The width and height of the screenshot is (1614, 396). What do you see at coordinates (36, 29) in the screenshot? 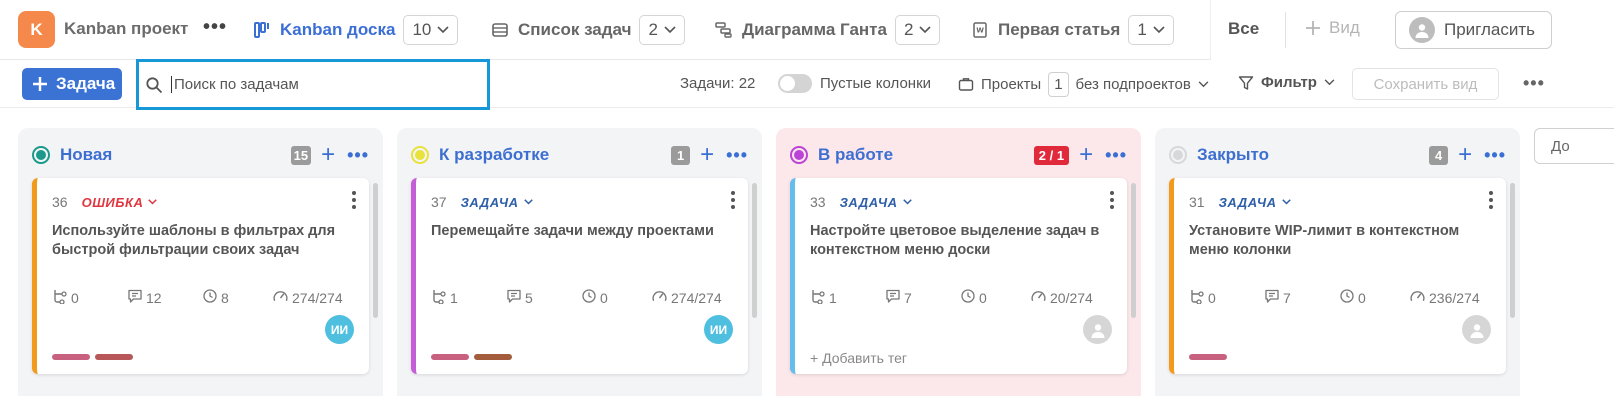
I see `project-logo: K` at bounding box center [36, 29].